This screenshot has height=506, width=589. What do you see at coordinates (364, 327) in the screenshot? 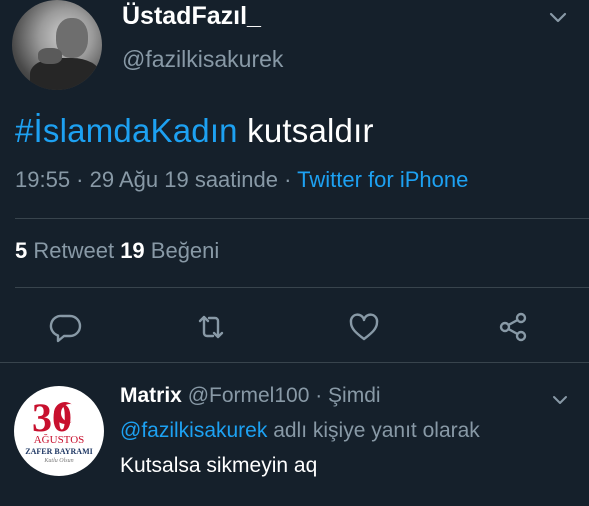
I see `like-icon` at bounding box center [364, 327].